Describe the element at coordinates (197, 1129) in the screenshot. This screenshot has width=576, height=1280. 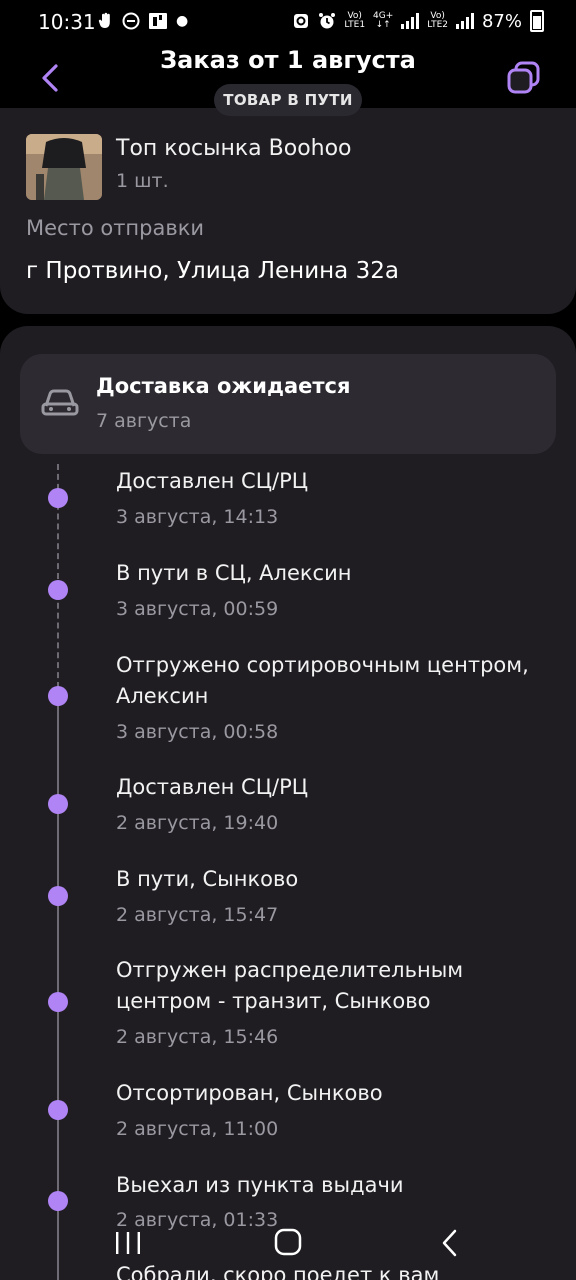
I see `event-time: 2 августа, 11:00` at that location.